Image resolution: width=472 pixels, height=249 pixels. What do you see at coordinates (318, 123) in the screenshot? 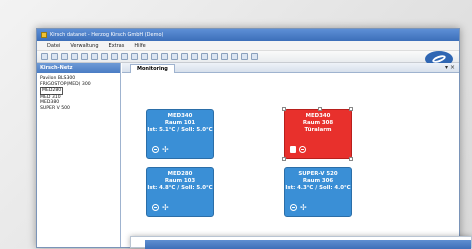
I see `device-room: Raum 308` at bounding box center [318, 123].